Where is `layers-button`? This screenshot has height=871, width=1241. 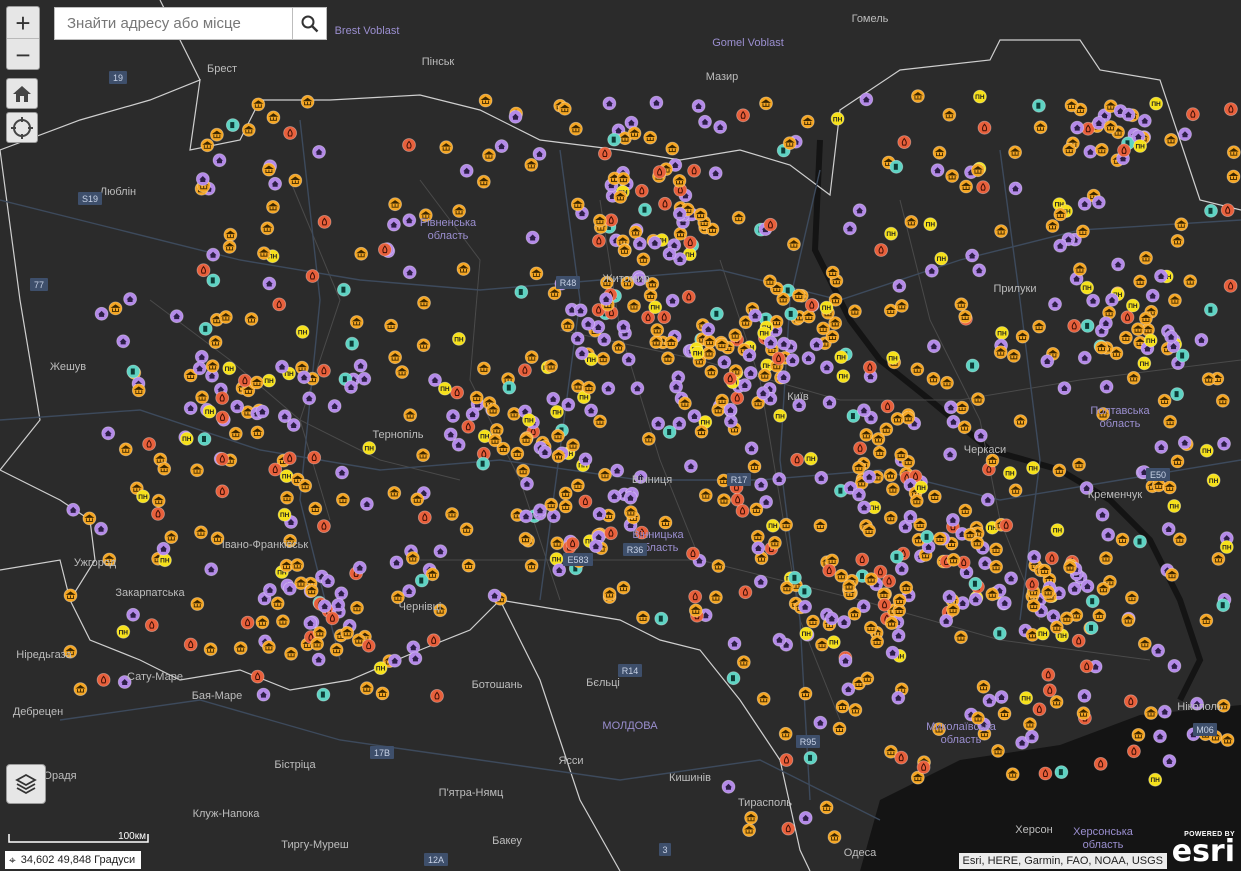
layers-button is located at coordinates (26, 784).